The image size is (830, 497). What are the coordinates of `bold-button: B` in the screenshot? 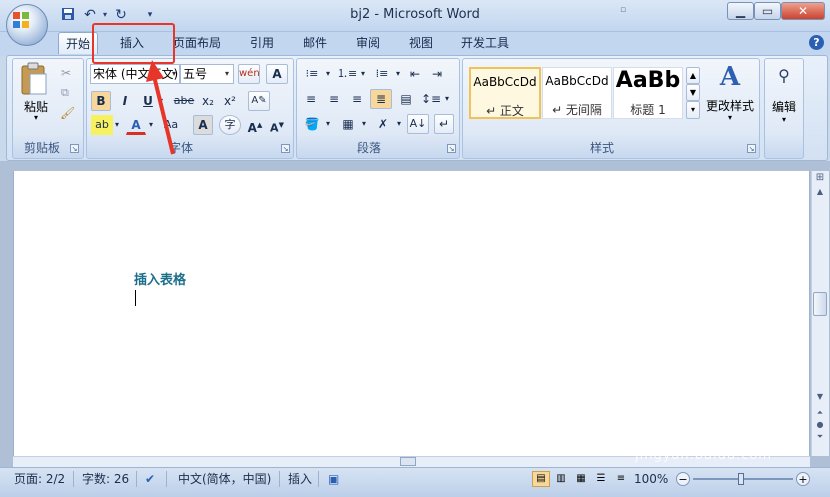 It's located at (101, 101).